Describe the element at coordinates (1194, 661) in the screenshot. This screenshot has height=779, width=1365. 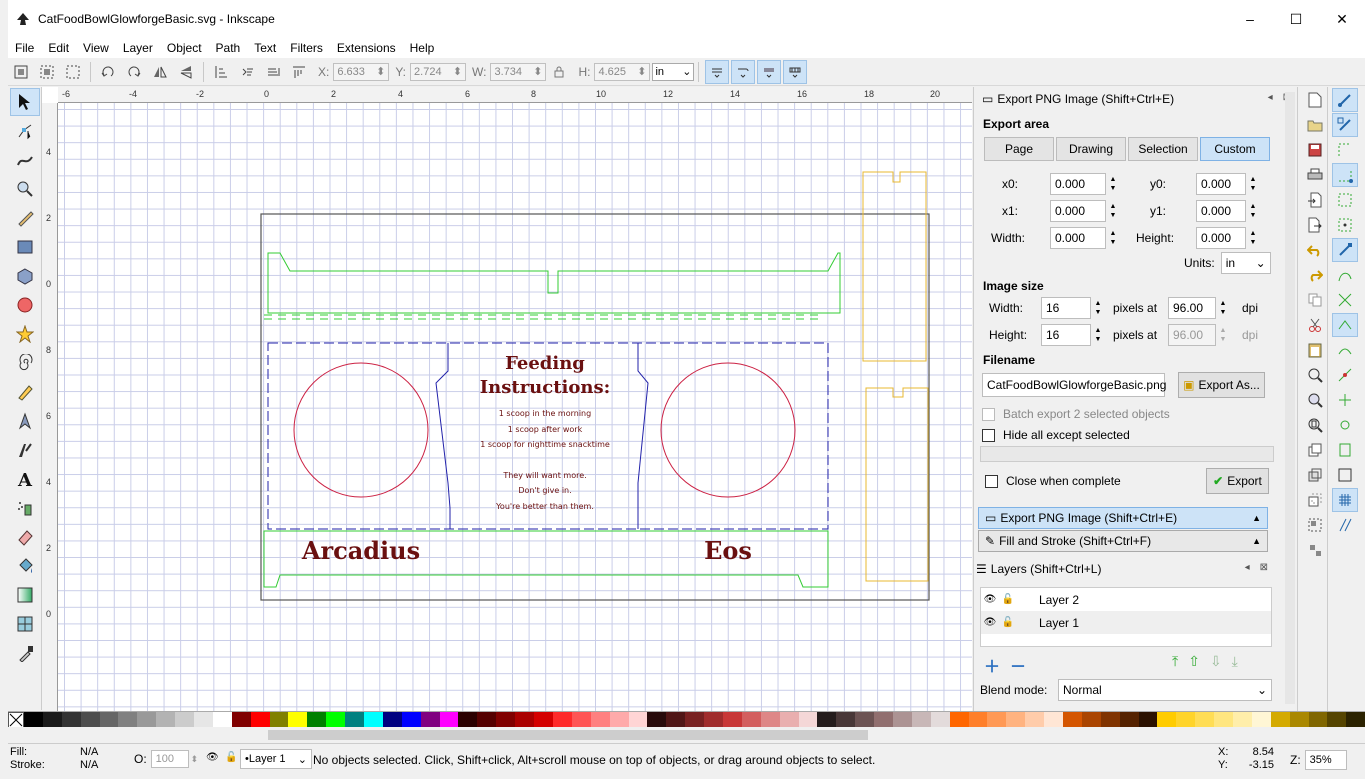
I see `raise-layer-icon: ⇧` at that location.